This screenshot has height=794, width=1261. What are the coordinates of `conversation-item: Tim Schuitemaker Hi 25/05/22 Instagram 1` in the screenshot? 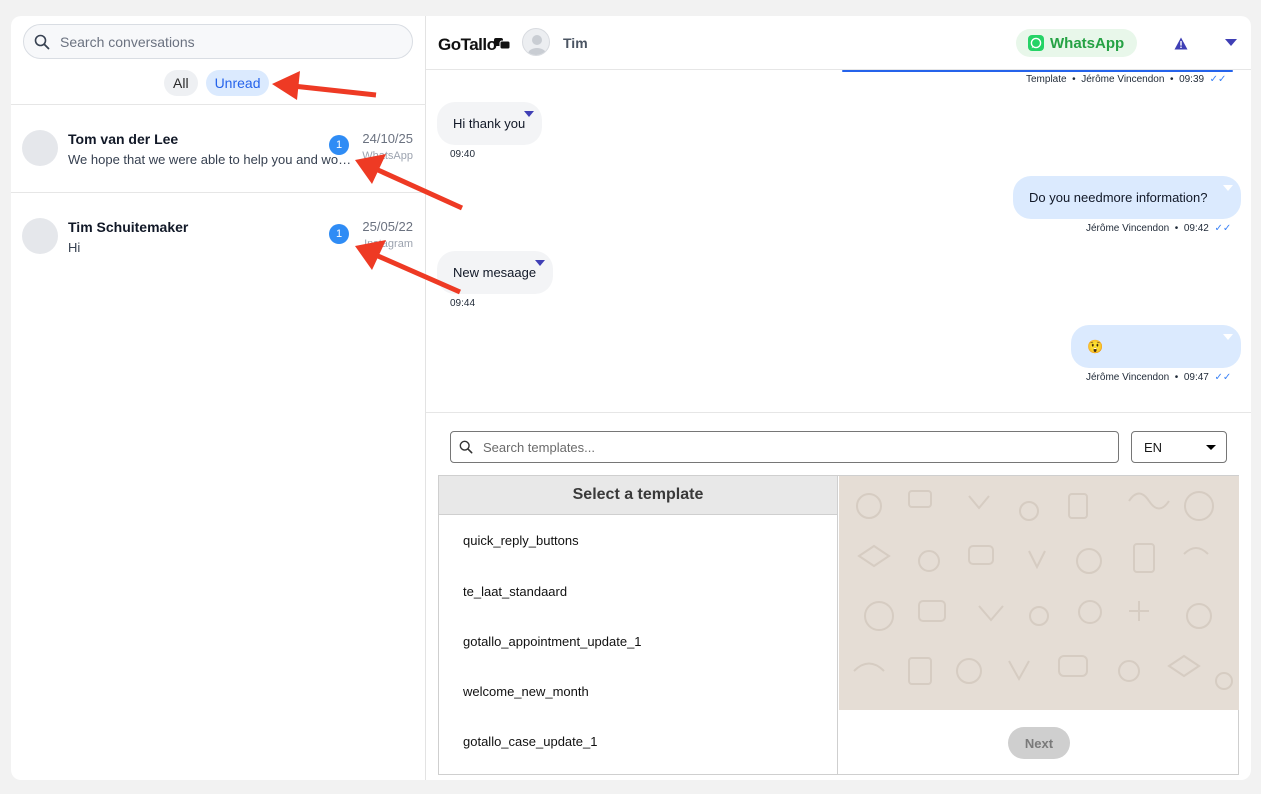 It's located at (218, 236).